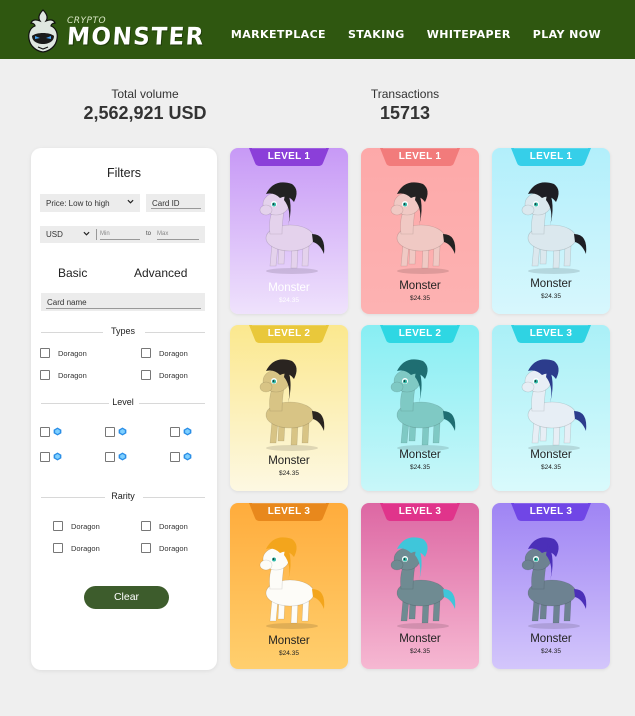  What do you see at coordinates (162, 234) in the screenshot?
I see `max-price-input: Max` at bounding box center [162, 234].